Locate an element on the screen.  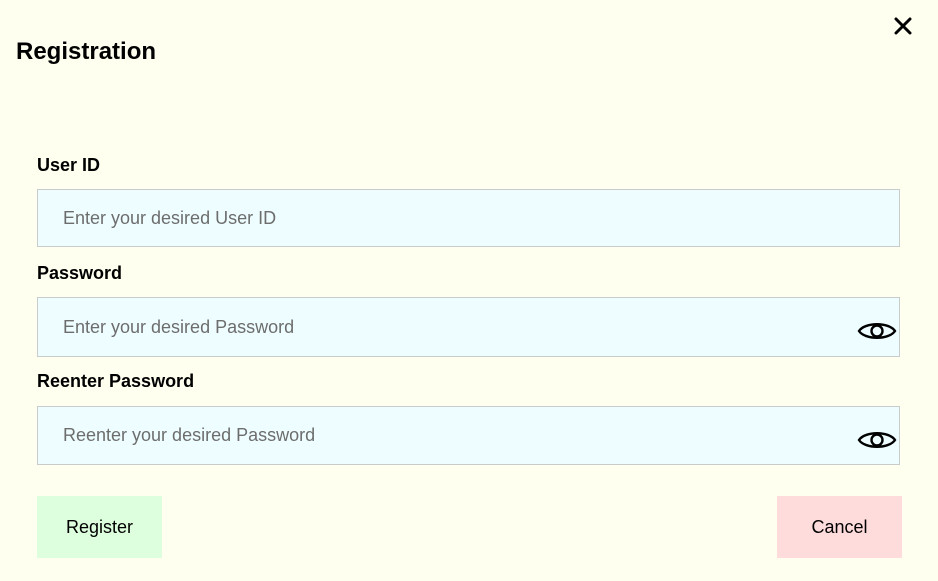
cancel-button: Cancel is located at coordinates (839, 527).